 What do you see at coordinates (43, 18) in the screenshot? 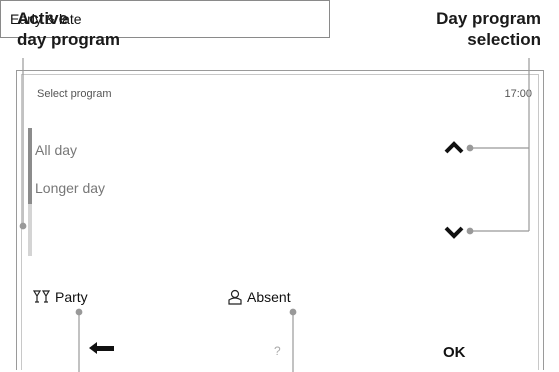
I see `annotation-line: Active` at bounding box center [43, 18].